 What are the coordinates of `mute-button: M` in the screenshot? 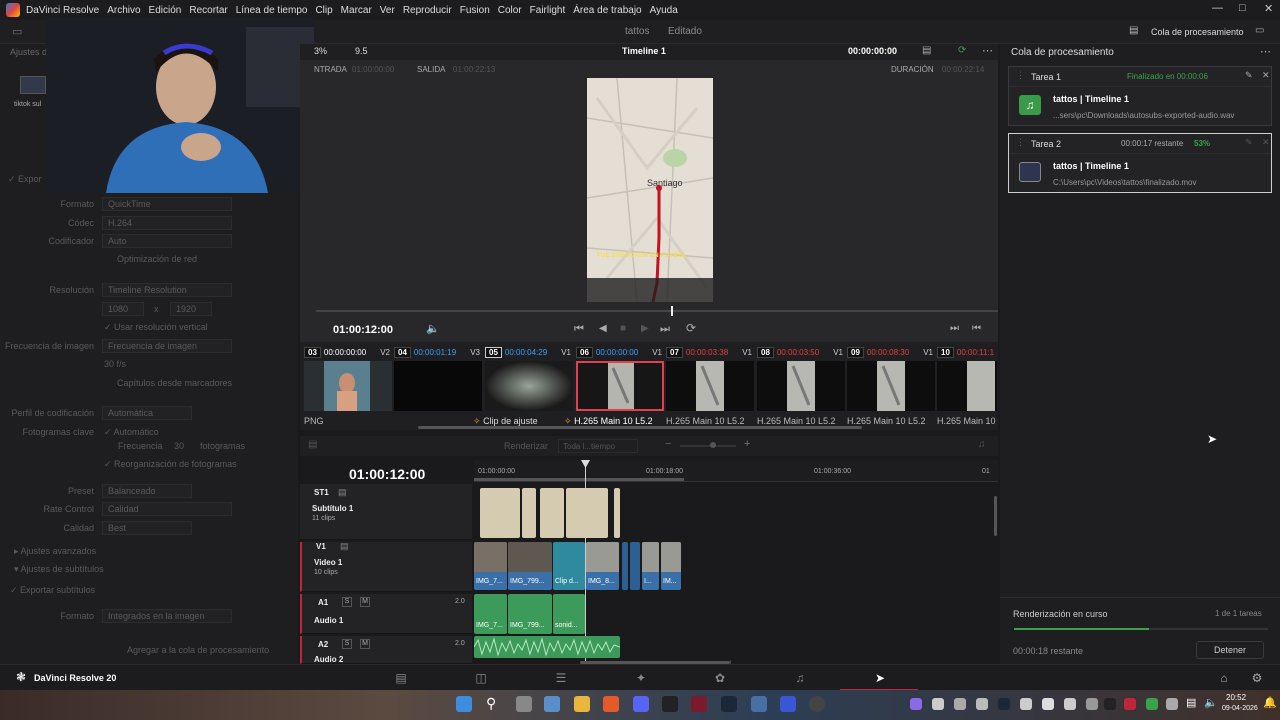 It's located at (365, 644).